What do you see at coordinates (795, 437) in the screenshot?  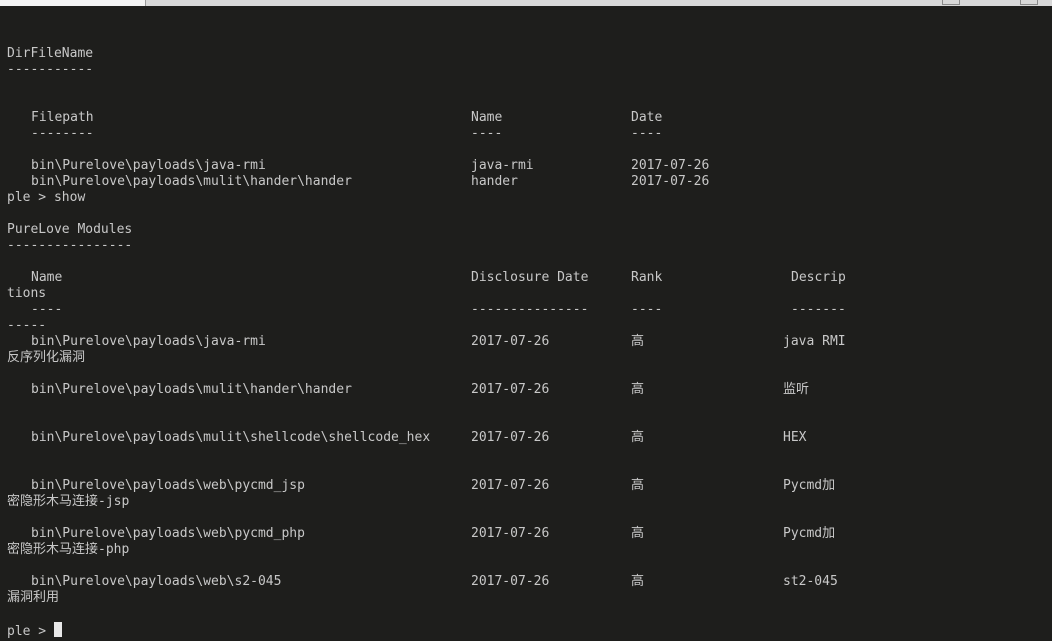 I see `module-row-description: HEX` at bounding box center [795, 437].